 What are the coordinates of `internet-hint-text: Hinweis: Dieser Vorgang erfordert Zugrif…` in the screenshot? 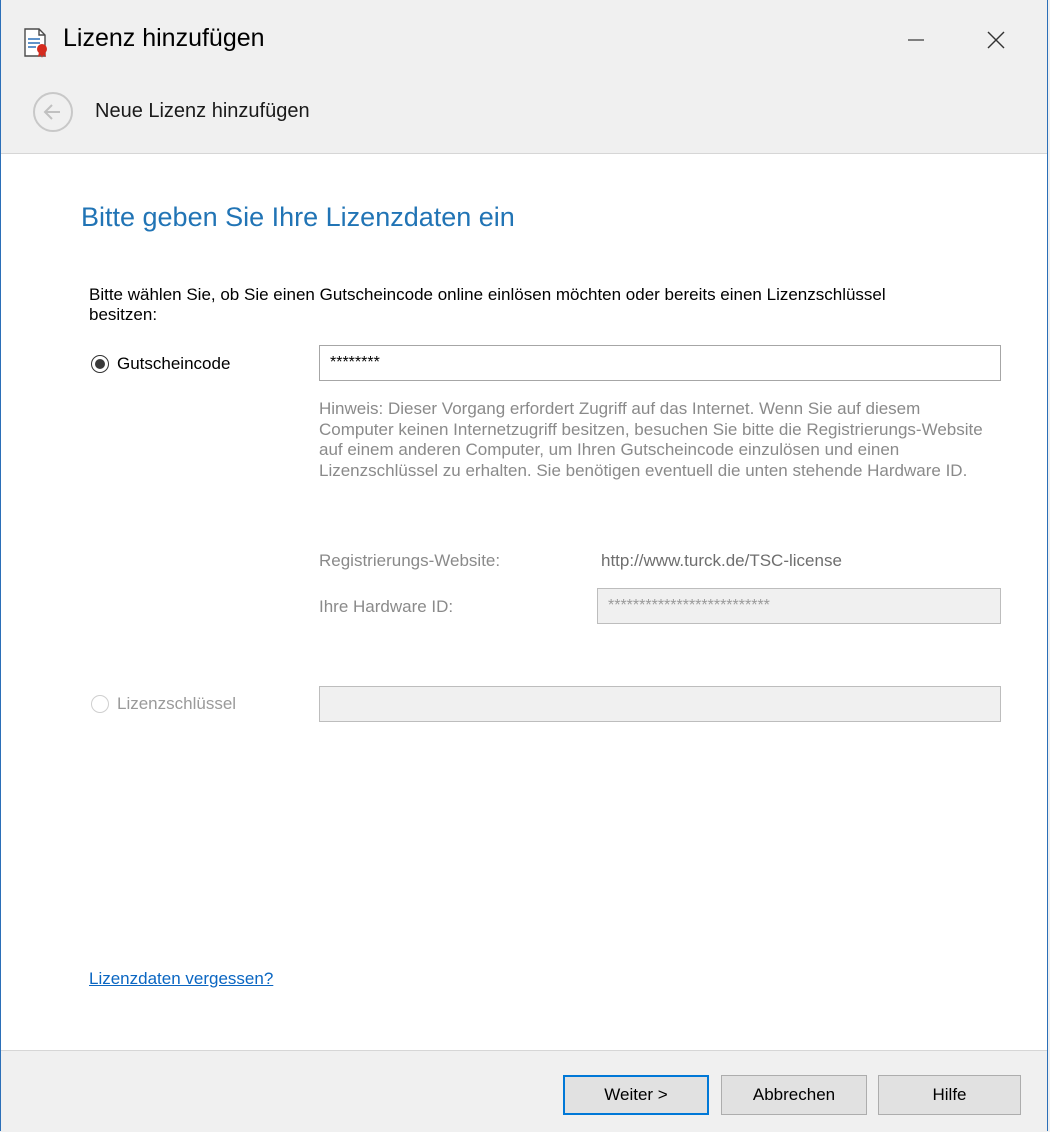 It's located at (651, 439).